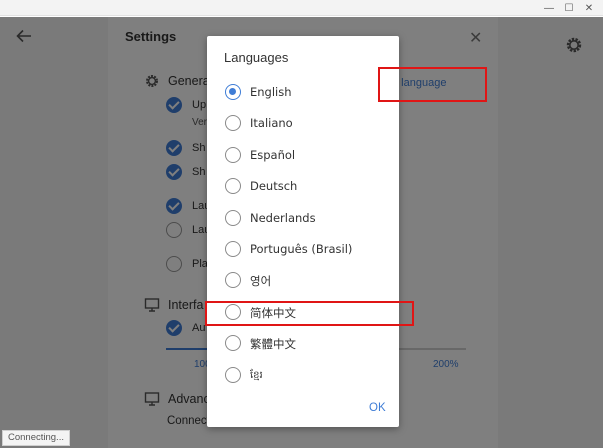 The image size is (603, 448). I want to click on radio-khmer, so click(233, 375).